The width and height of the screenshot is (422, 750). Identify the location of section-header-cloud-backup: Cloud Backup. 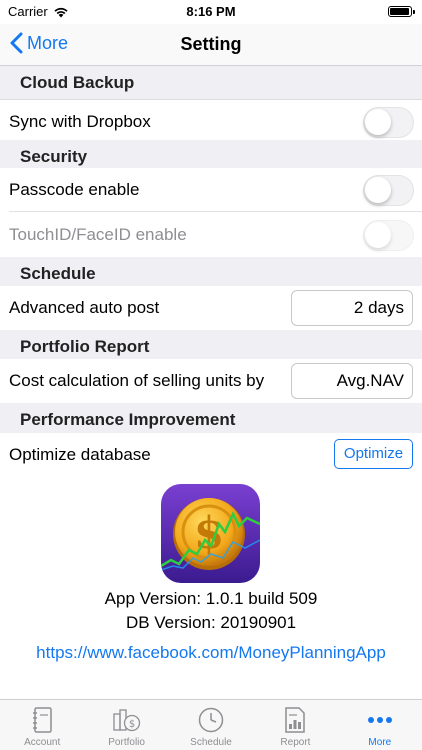
(211, 83).